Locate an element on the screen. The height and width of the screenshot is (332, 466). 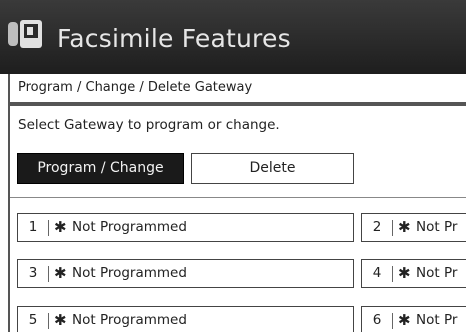
gateway-item-5: 5 ✱ Not Programmed is located at coordinates (185, 319).